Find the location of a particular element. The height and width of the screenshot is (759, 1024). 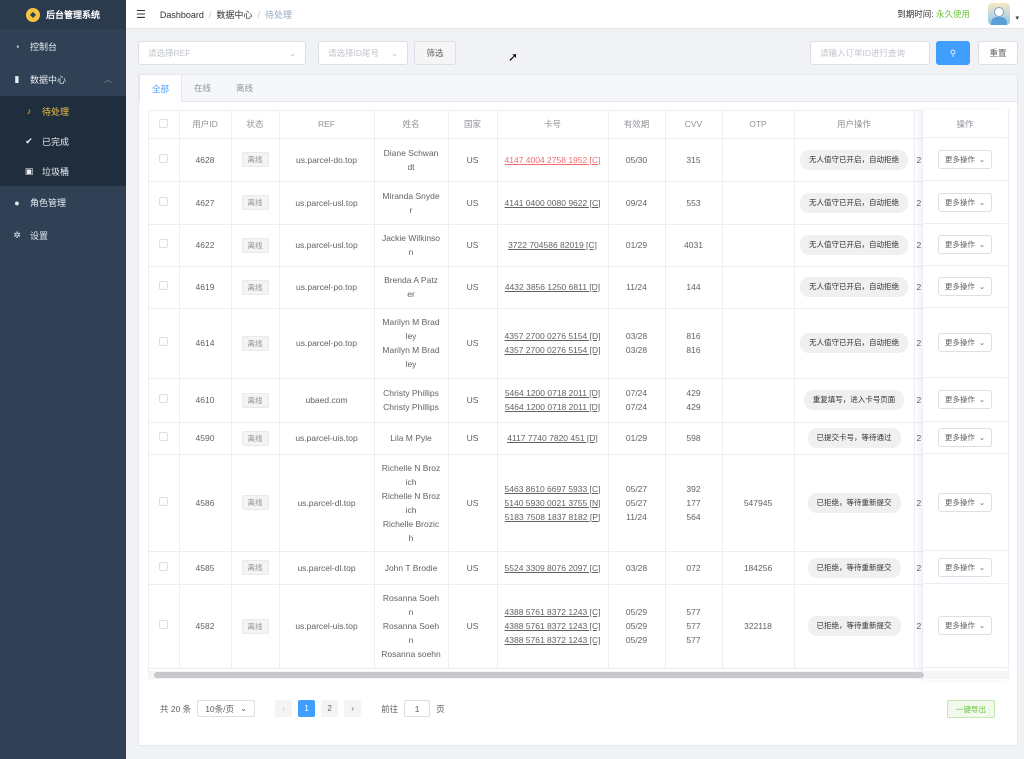

search-input: 请输入订单ID进行查询 is located at coordinates (870, 53).